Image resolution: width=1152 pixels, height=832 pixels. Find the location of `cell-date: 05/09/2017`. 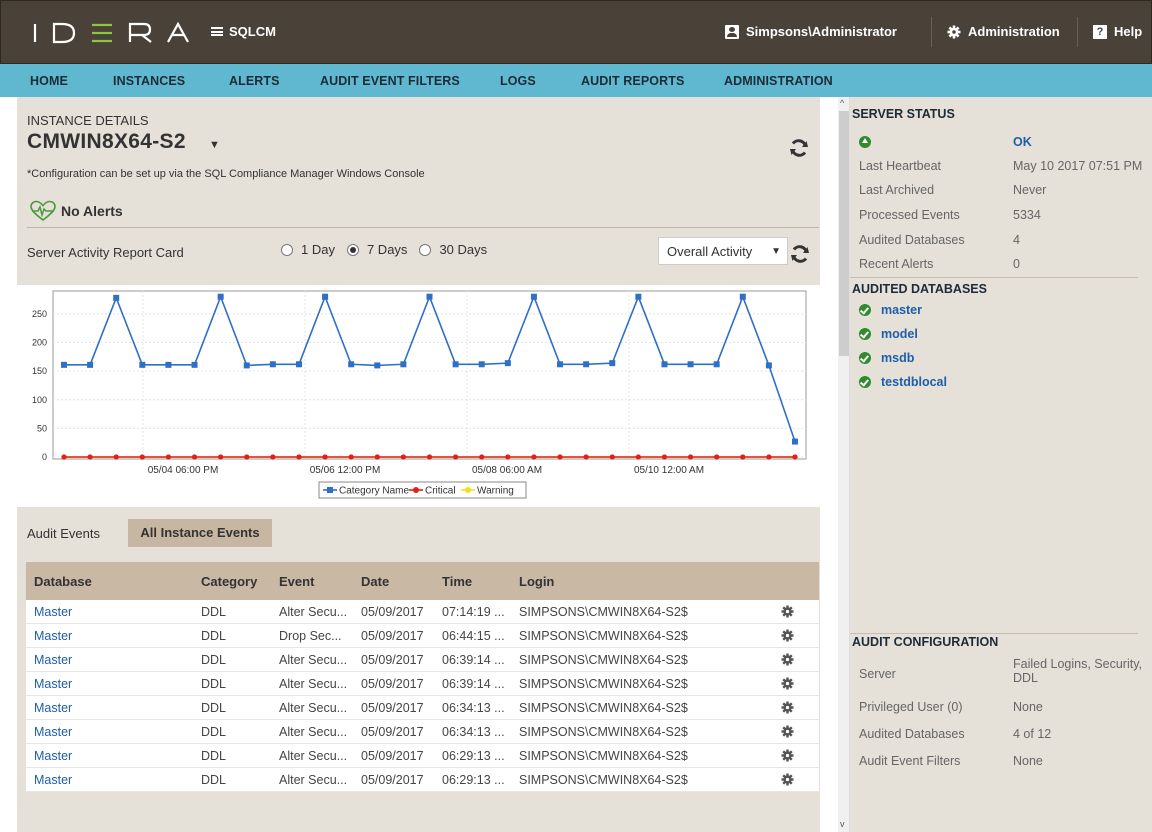

cell-date: 05/09/2017 is located at coordinates (392, 612).